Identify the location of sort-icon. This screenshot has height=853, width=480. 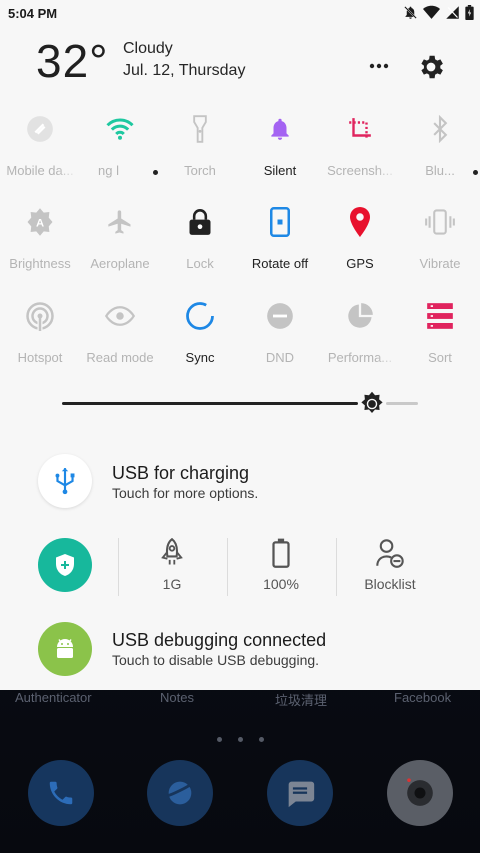
(440, 316).